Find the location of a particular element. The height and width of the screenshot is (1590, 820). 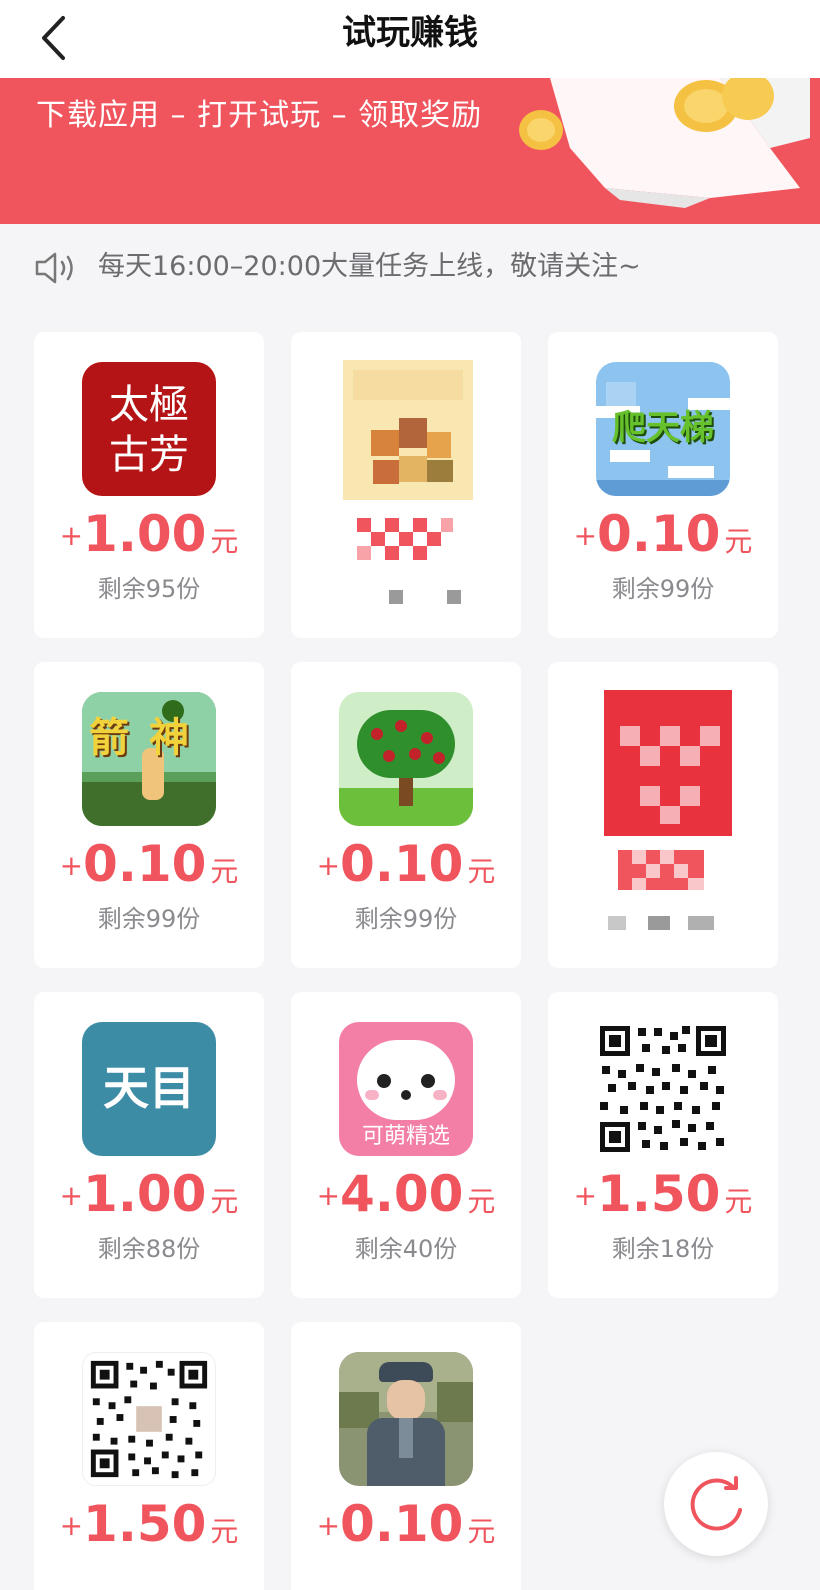

banner-text: 下载应用 – 打开试玩 – 领取奖励 is located at coordinates (259, 115).